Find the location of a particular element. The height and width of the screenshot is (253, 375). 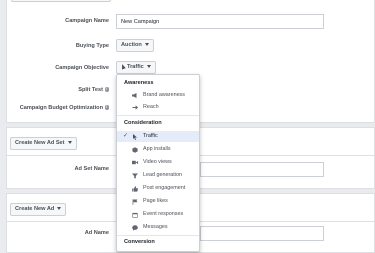

menu-item-messages: Messages is located at coordinates (158, 227).